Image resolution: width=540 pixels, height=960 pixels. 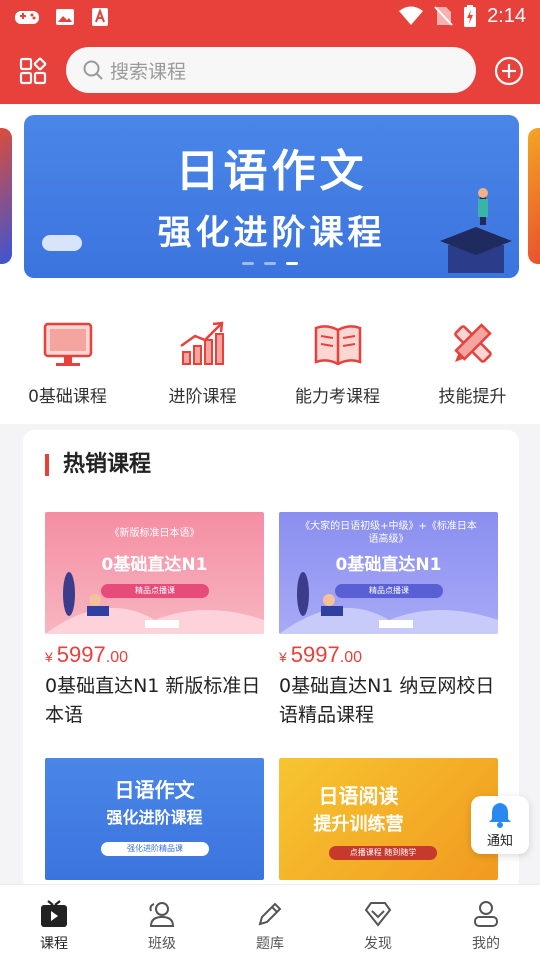 I want to click on add-circle-icon, so click(x=509, y=71).